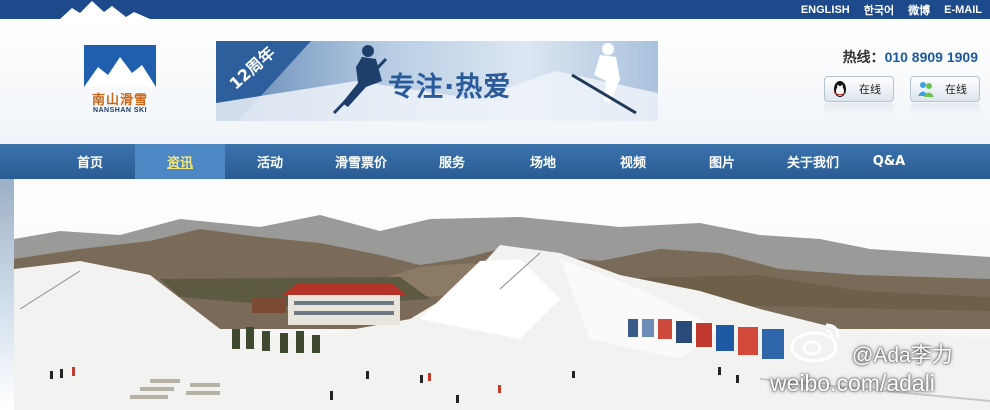  What do you see at coordinates (870, 89) in the screenshot?
I see `qq-chat-label: 在线` at bounding box center [870, 89].